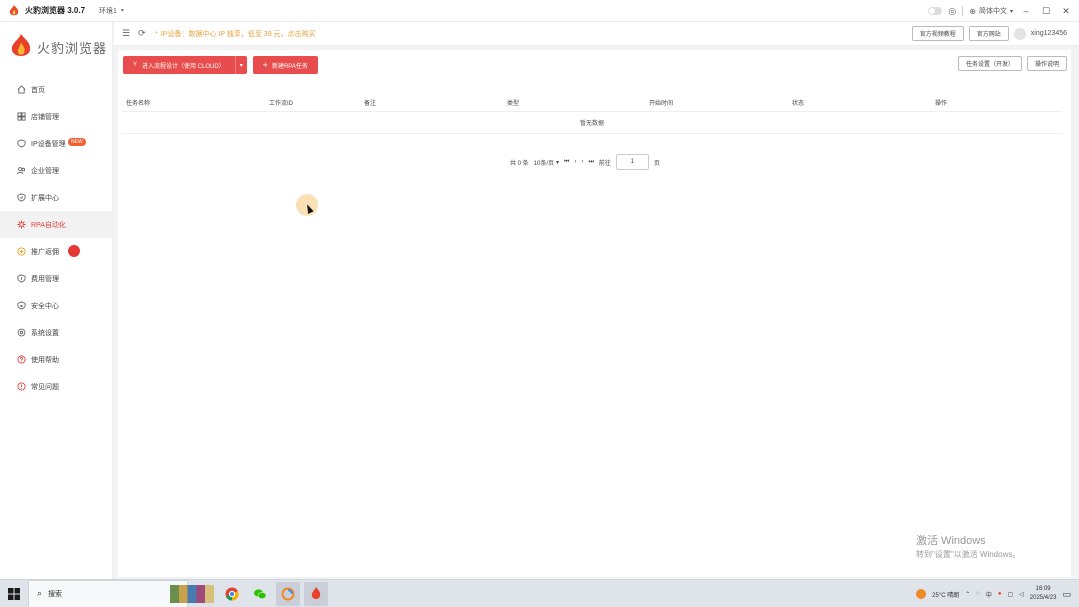 This screenshot has width=1079, height=607. What do you see at coordinates (108, 593) in the screenshot?
I see `taskbar-search-box: ⌕ 搜索` at bounding box center [108, 593].